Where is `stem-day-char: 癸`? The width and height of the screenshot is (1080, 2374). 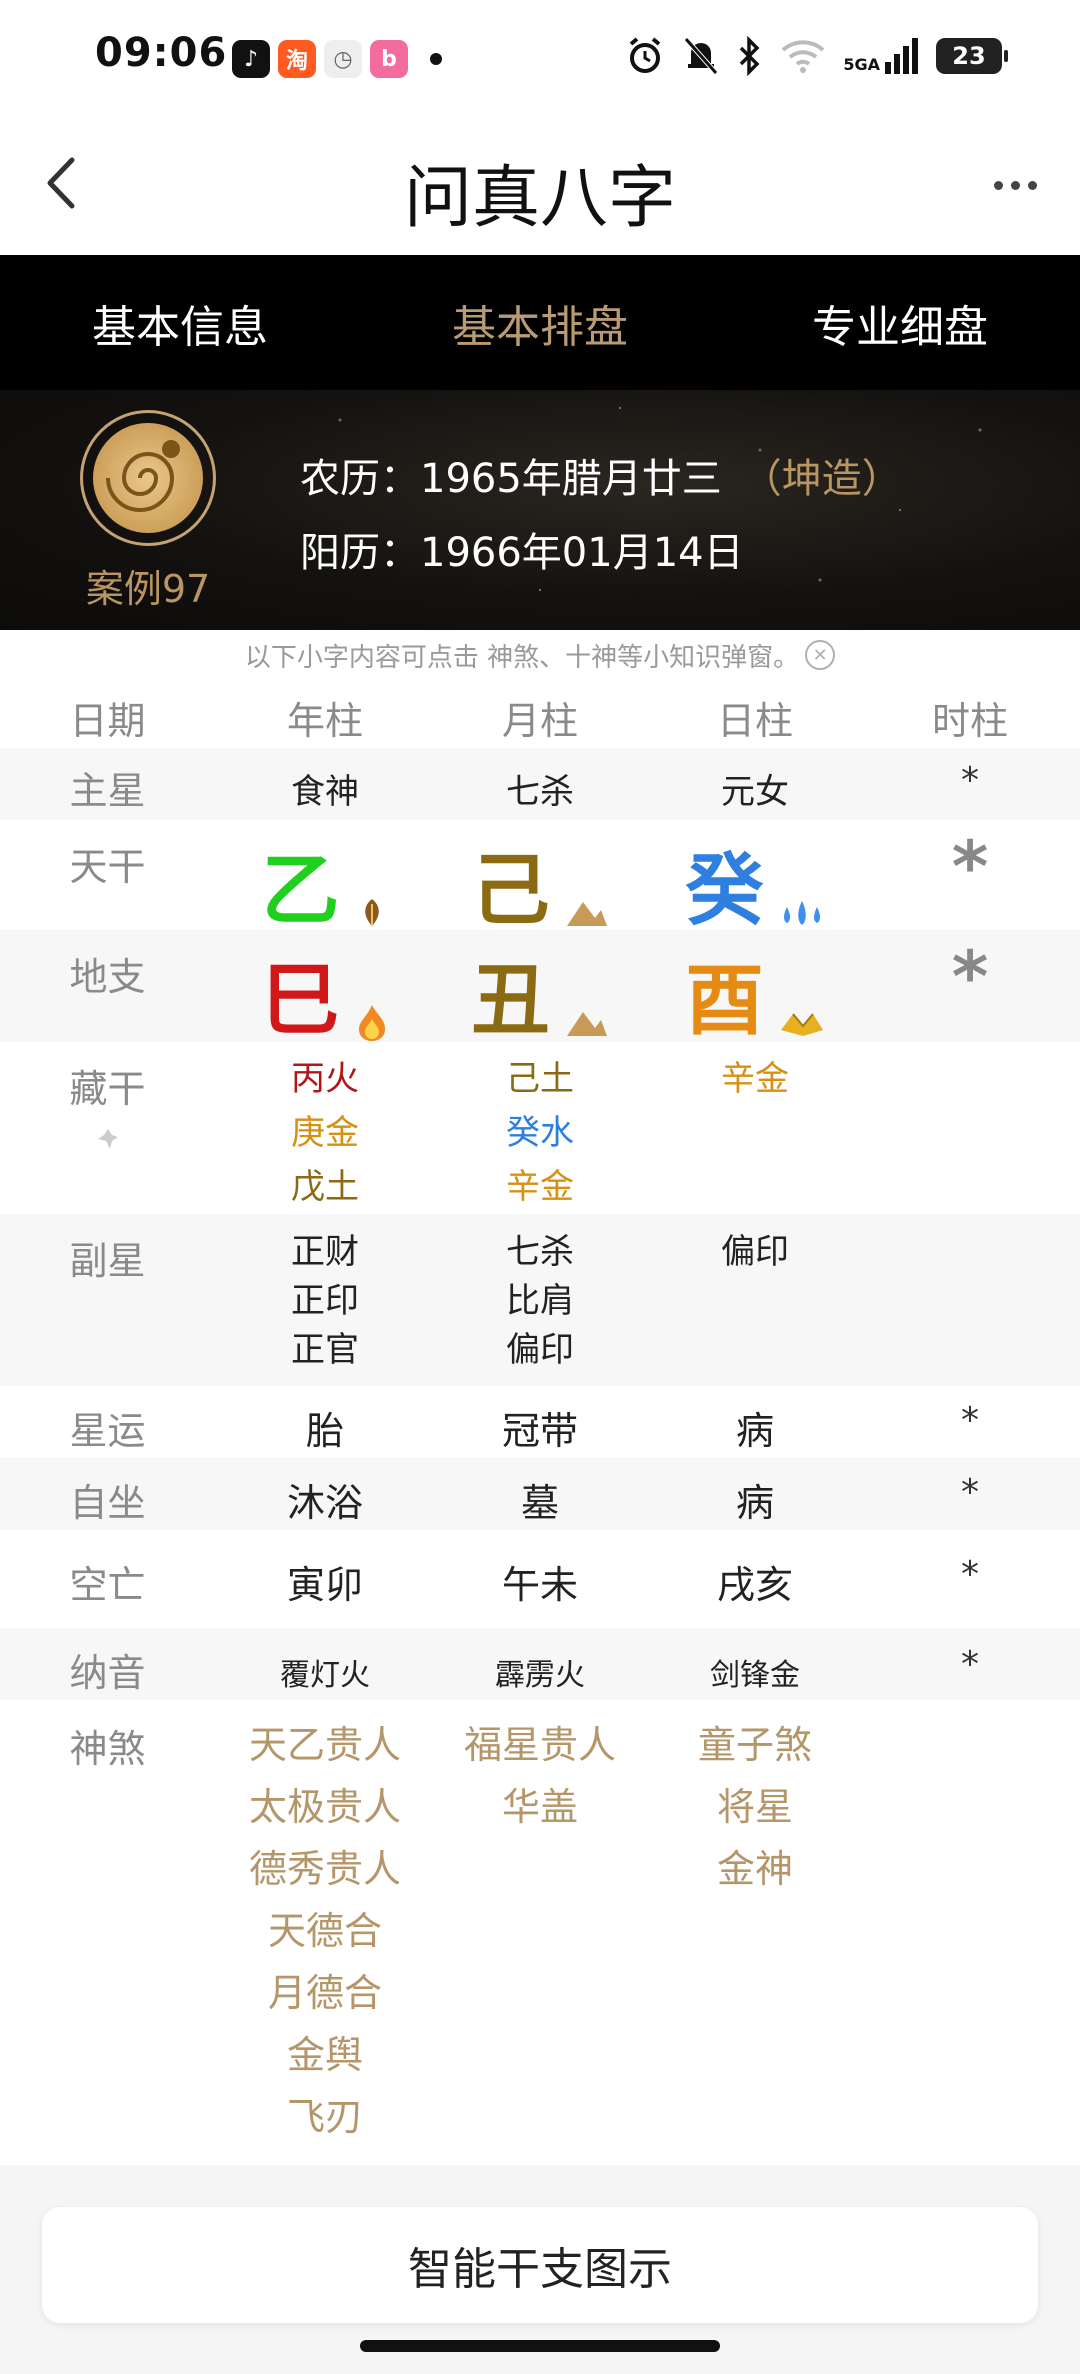 stem-day-char: 癸 is located at coordinates (724, 891).